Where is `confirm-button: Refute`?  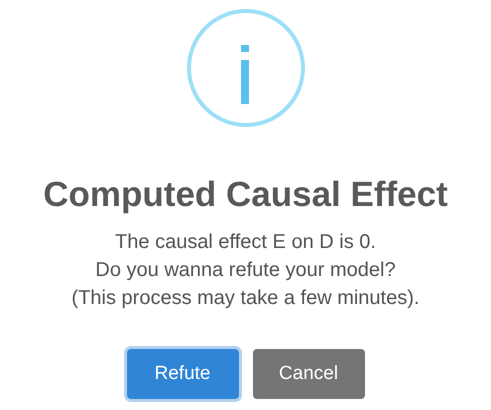 confirm-button: Refute is located at coordinates (182, 374).